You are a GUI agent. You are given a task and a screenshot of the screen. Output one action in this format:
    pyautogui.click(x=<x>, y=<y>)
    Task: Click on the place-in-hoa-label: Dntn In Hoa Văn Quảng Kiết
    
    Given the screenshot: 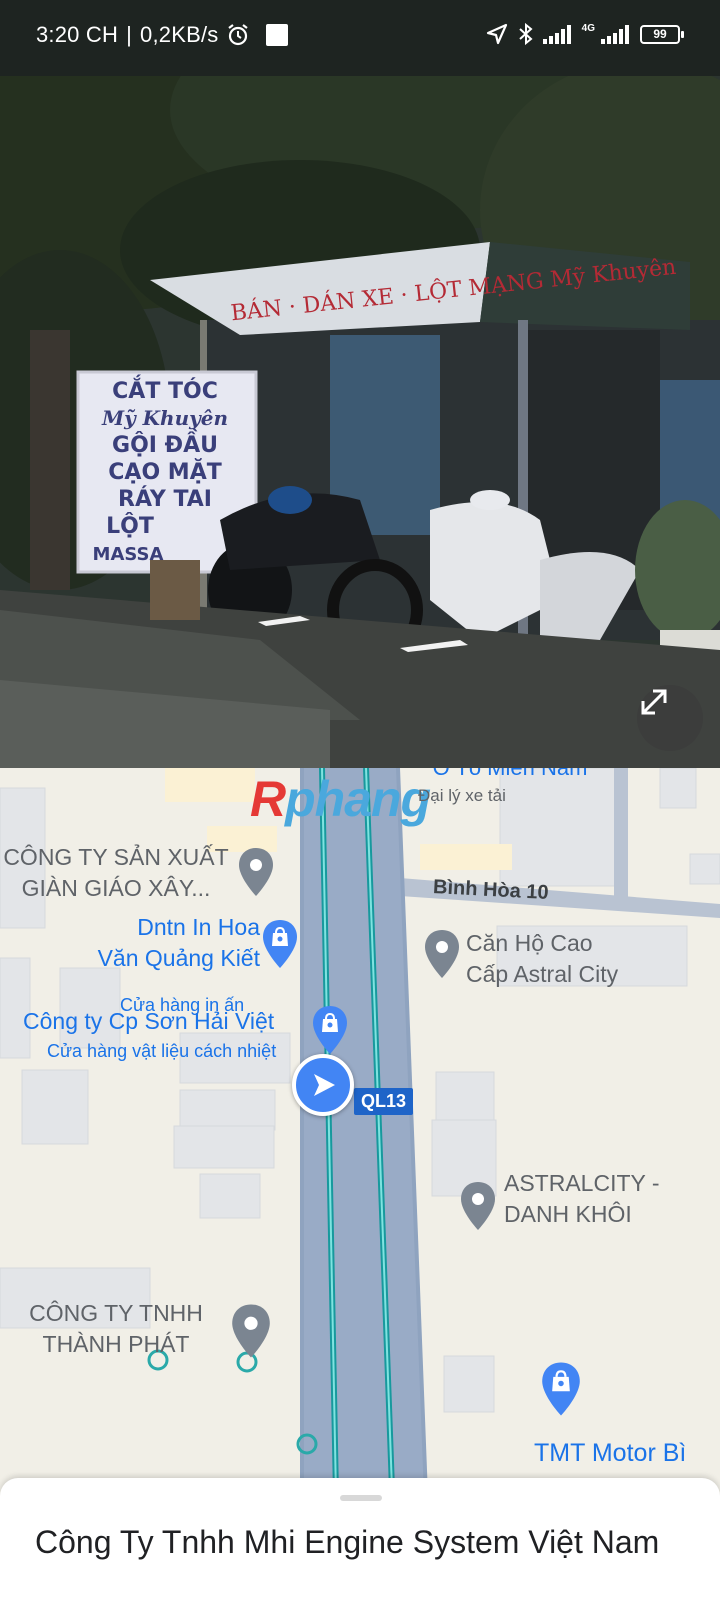 What is the action you would take?
    pyautogui.click(x=160, y=943)
    